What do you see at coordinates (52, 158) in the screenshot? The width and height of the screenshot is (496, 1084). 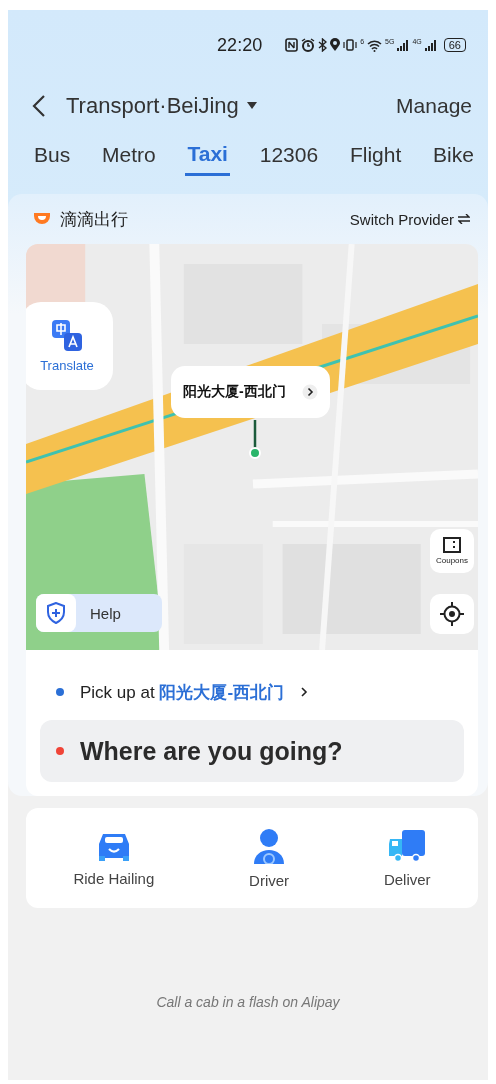 I see `transport-tab: Bus` at bounding box center [52, 158].